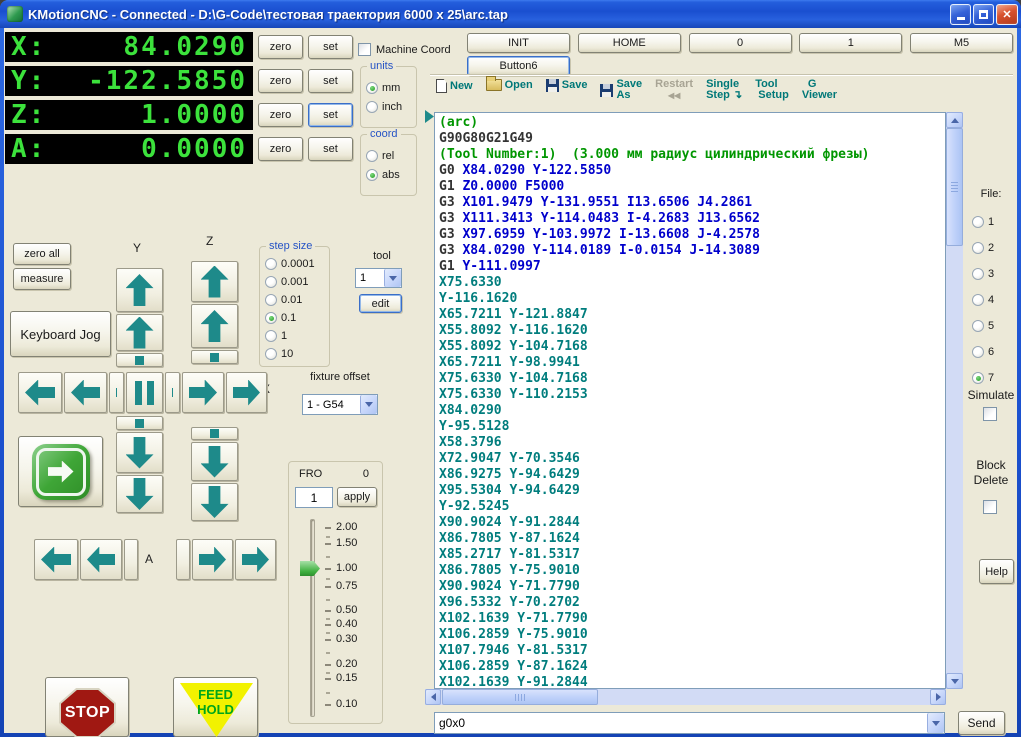  Describe the element at coordinates (391, 174) in the screenshot. I see `radio-coord-abs: abs` at that location.